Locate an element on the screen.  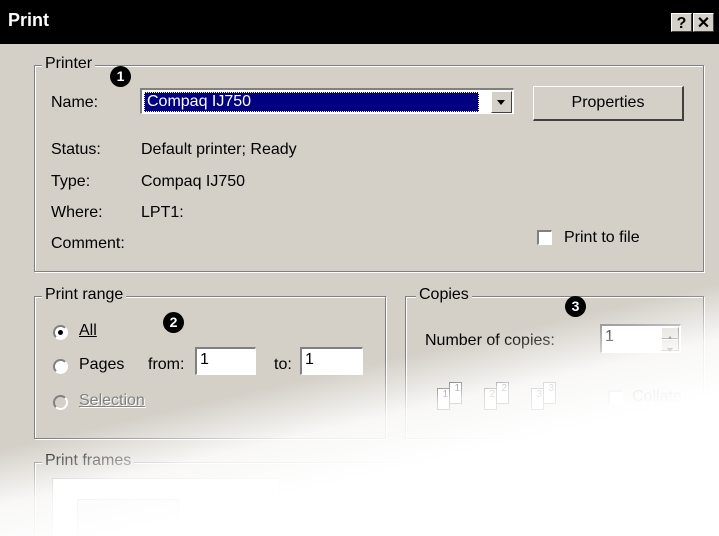
frame-preview-inner is located at coordinates (128, 517).